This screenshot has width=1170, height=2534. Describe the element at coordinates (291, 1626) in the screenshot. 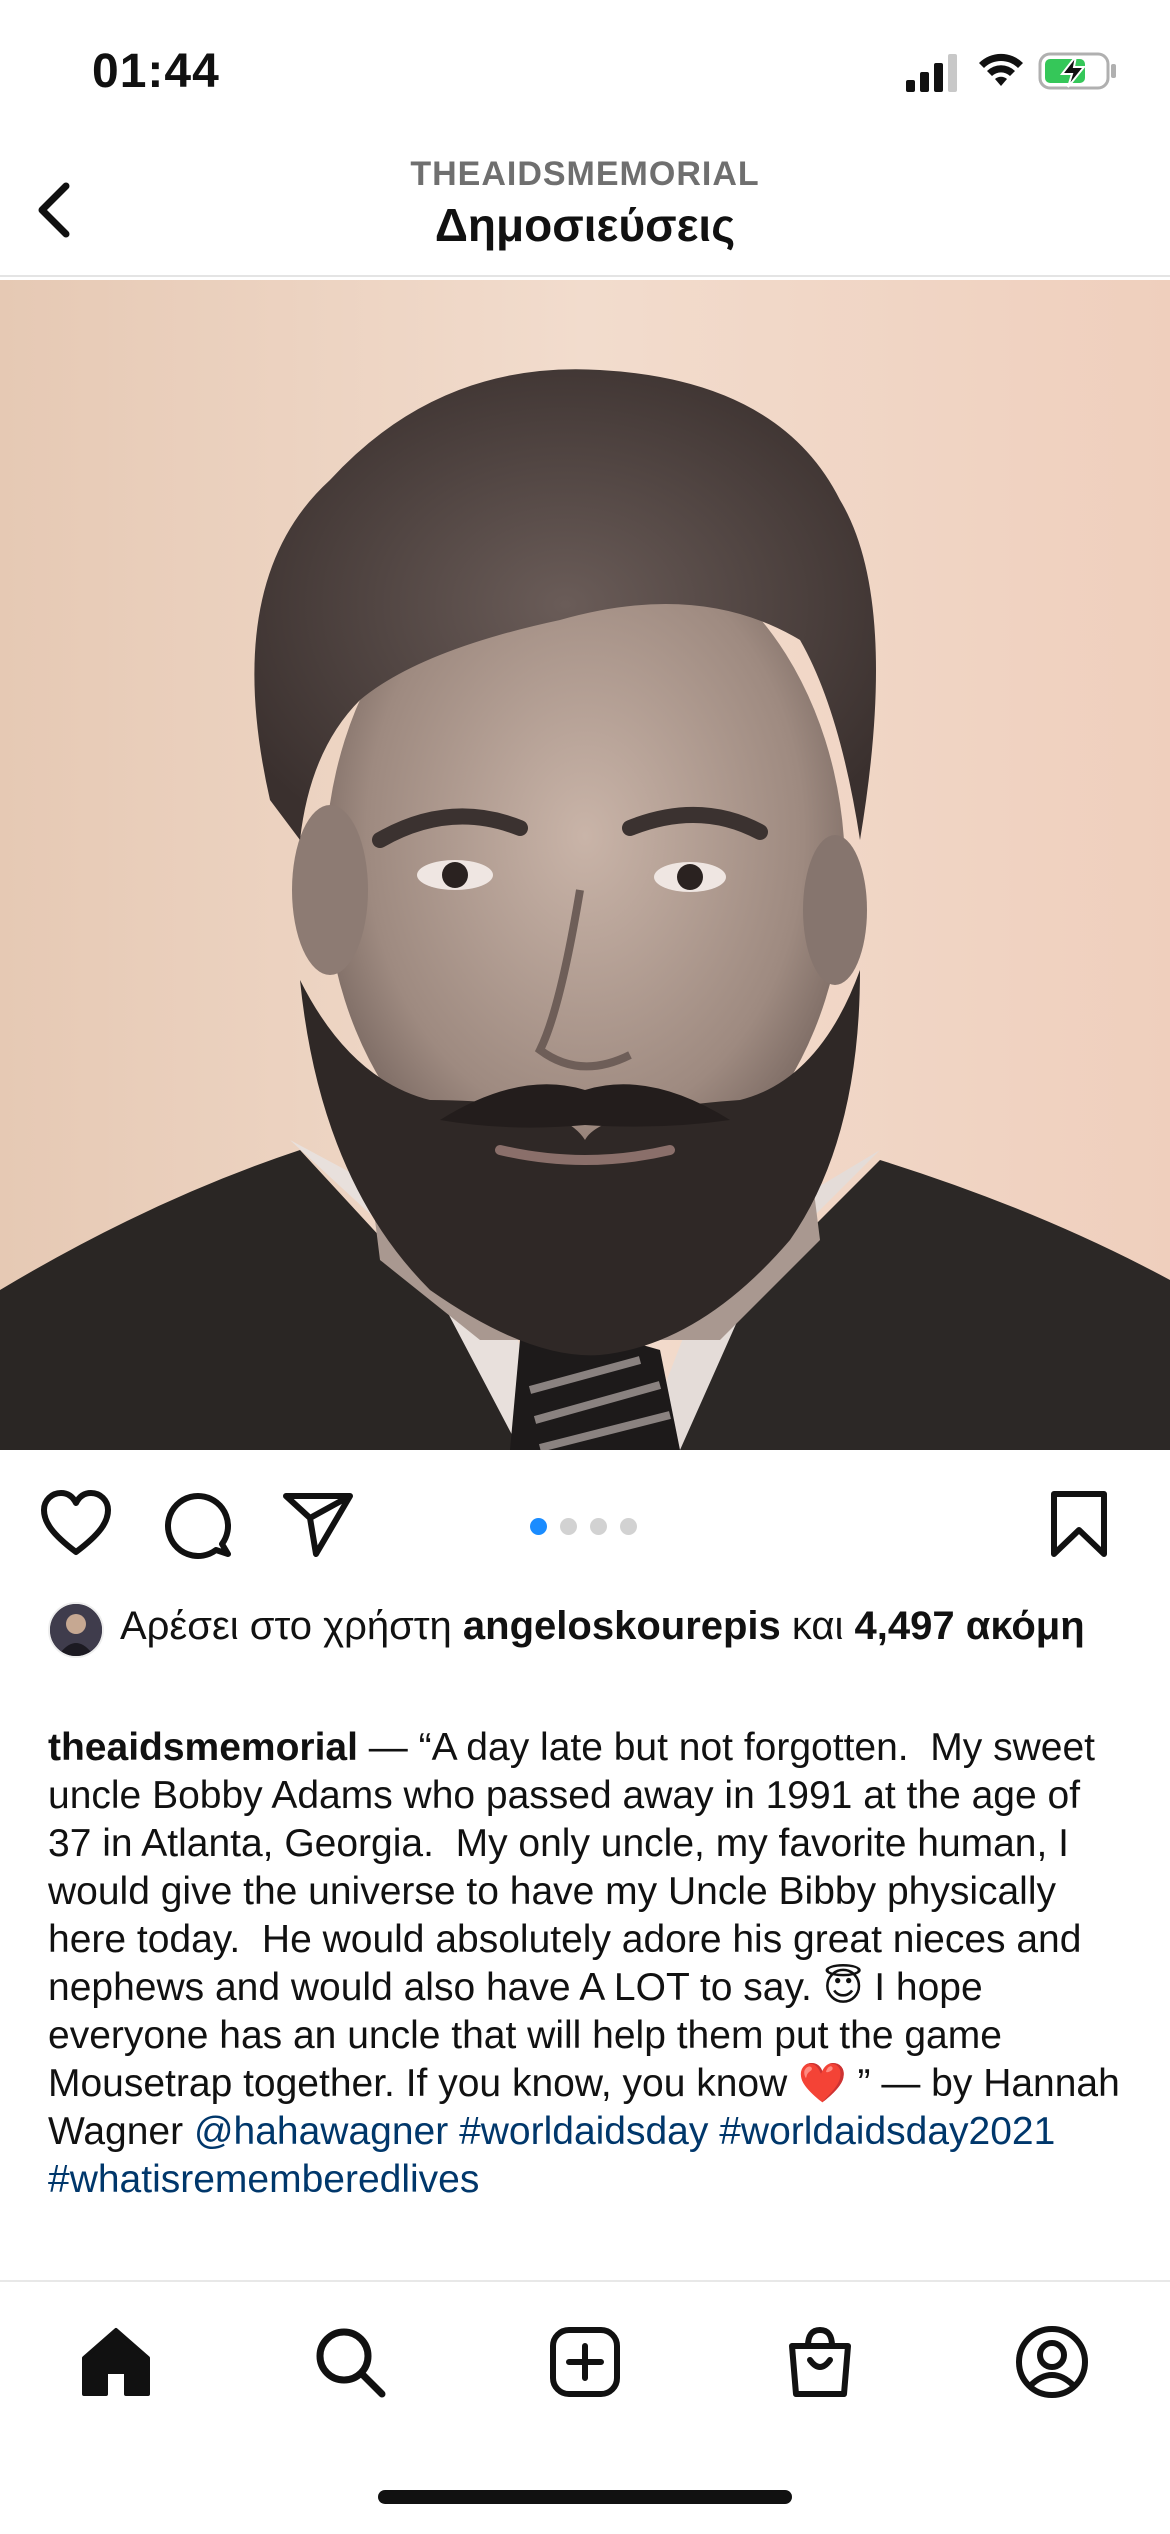

I see `likes-prefix: Αρέσει στο χρήστη` at that location.